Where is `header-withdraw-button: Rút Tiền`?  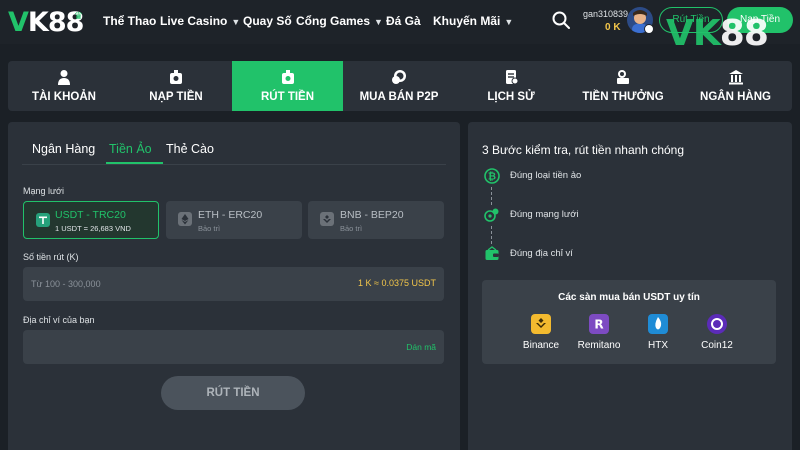
header-withdraw-button: Rút Tiền is located at coordinates (691, 20).